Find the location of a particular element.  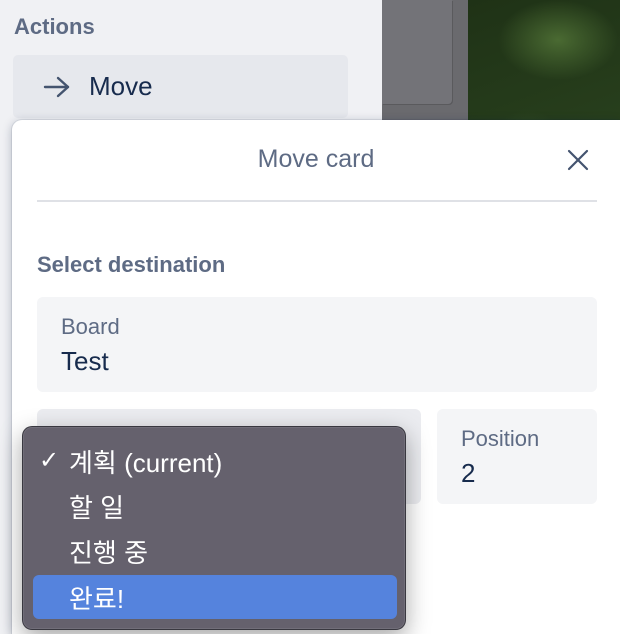

close-icon is located at coordinates (578, 162).